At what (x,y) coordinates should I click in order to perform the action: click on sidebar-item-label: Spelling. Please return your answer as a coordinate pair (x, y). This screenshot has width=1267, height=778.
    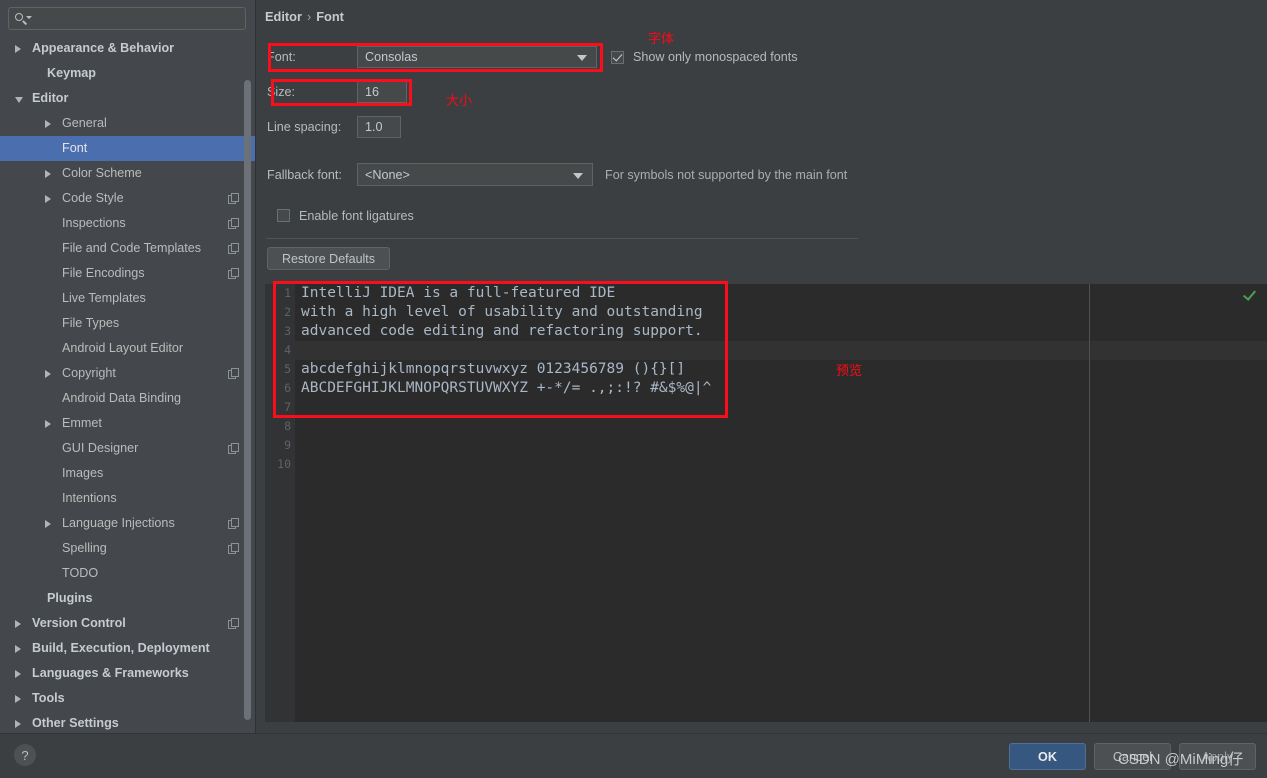
    Looking at the image, I should click on (84, 548).